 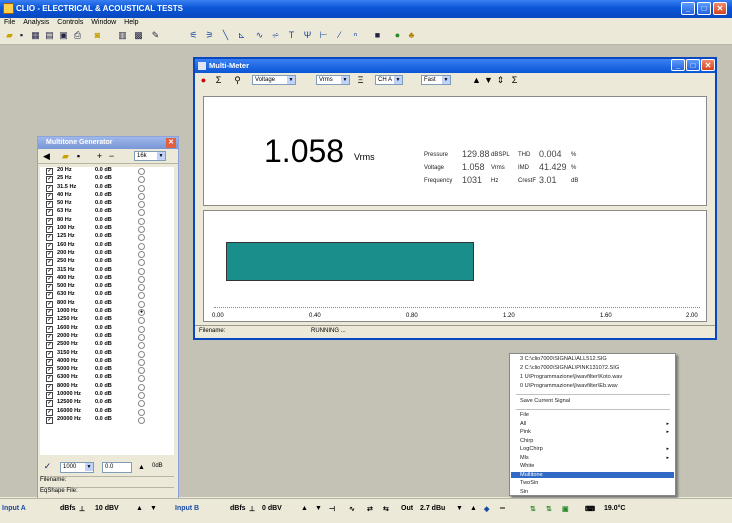 What do you see at coordinates (307, 35) in the screenshot?
I see `wow-icon: Ψ` at bounding box center [307, 35].